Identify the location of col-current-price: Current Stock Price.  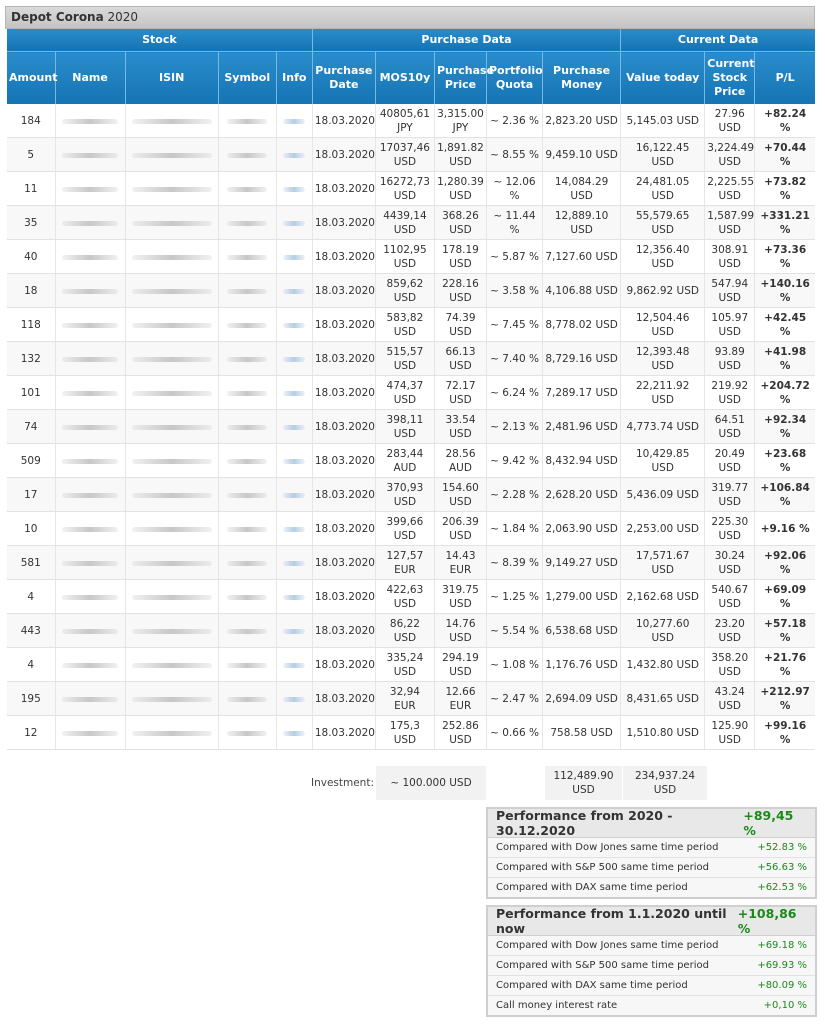
(729, 77).